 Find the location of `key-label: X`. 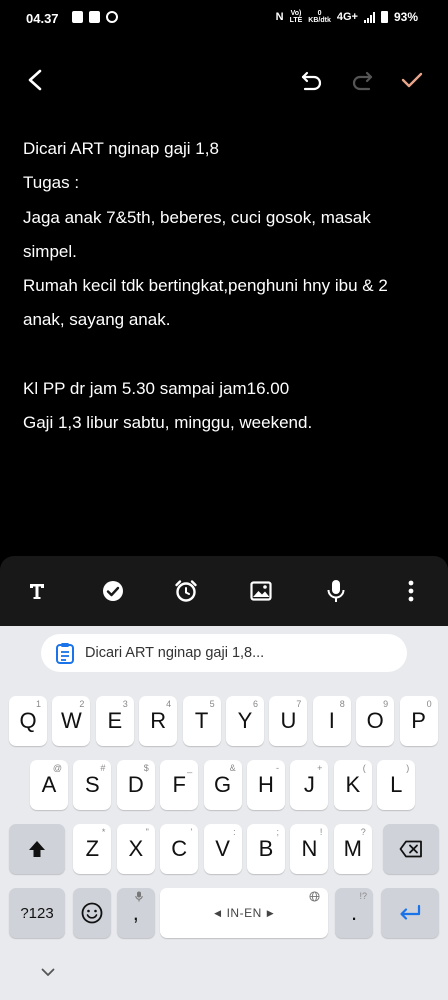

key-label: X is located at coordinates (136, 848).